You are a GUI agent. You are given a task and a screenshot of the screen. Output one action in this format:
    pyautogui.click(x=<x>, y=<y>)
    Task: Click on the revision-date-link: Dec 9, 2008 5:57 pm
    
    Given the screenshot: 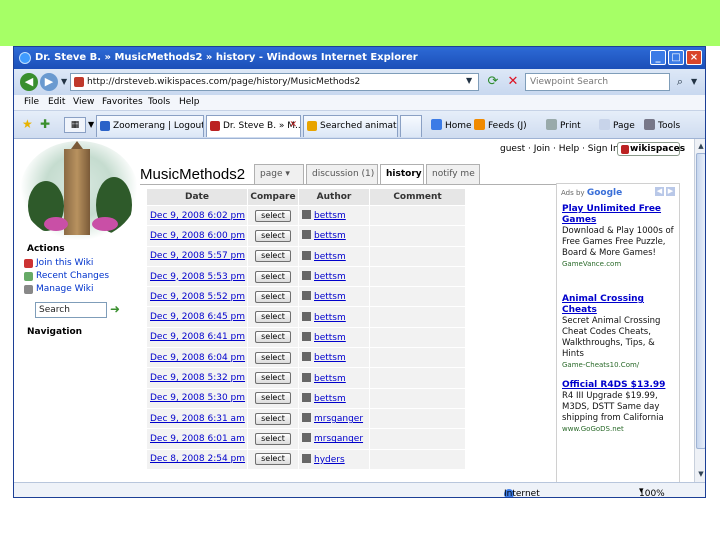 What is the action you would take?
    pyautogui.click(x=197, y=256)
    